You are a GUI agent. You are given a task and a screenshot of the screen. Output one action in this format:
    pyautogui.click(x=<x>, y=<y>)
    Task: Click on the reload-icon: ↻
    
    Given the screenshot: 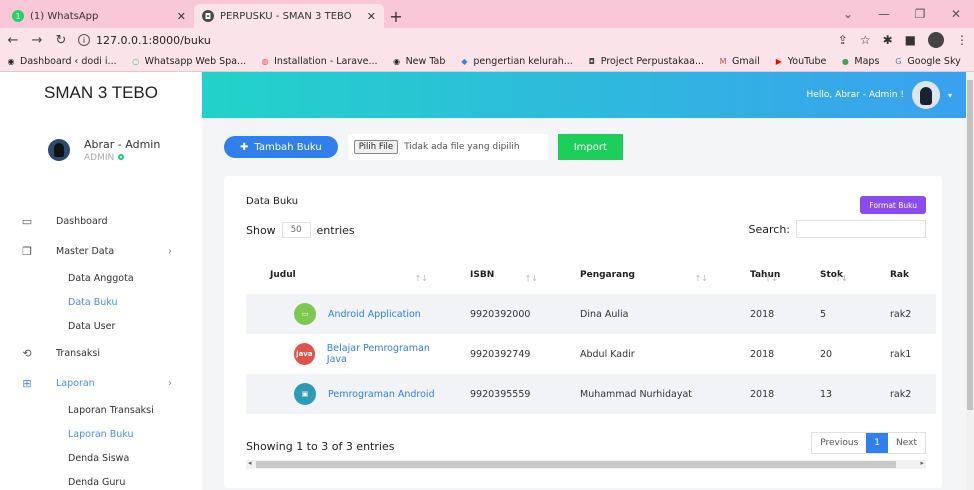 What is the action you would take?
    pyautogui.click(x=61, y=40)
    